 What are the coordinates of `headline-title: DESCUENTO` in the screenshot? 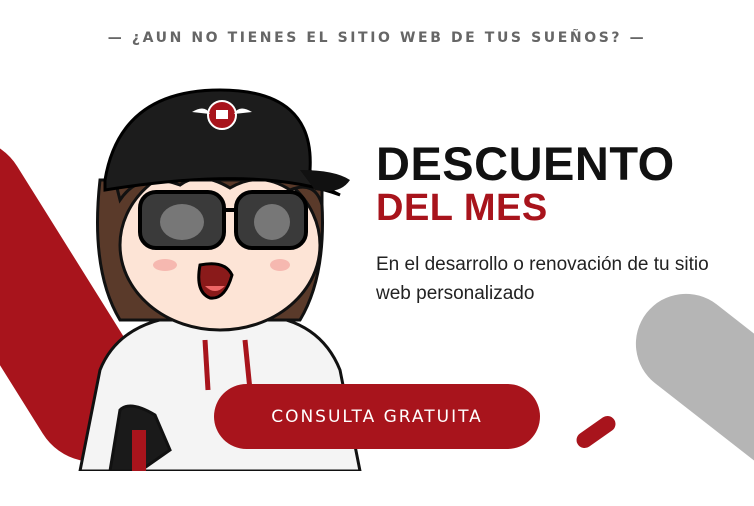 It's located at (525, 163).